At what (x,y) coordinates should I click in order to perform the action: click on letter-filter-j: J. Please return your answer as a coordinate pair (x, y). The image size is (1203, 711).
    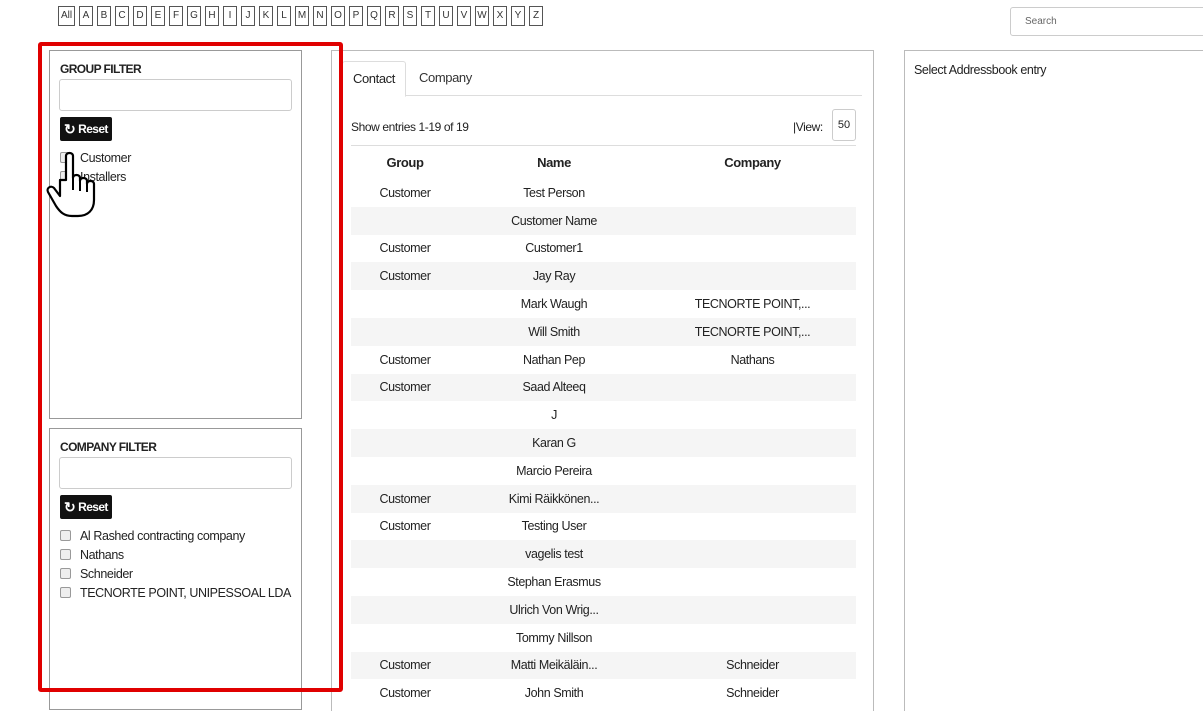
    Looking at the image, I should click on (248, 16).